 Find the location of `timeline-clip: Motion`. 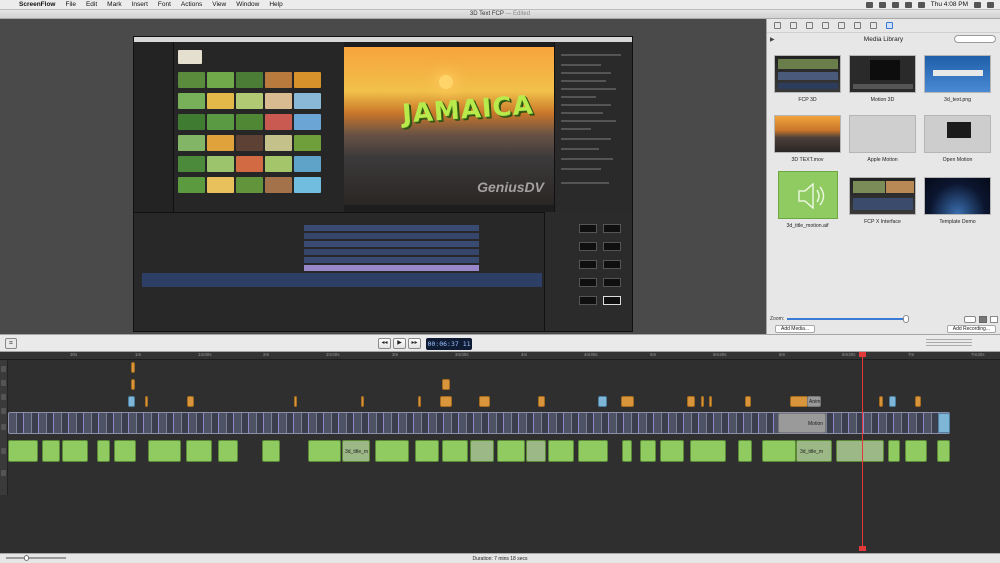

timeline-clip: Motion is located at coordinates (802, 423).